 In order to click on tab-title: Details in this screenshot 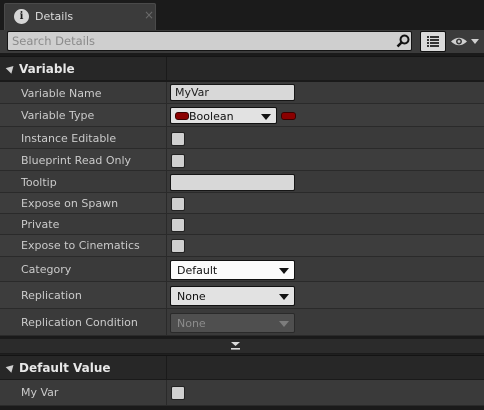, I will do `click(54, 16)`.